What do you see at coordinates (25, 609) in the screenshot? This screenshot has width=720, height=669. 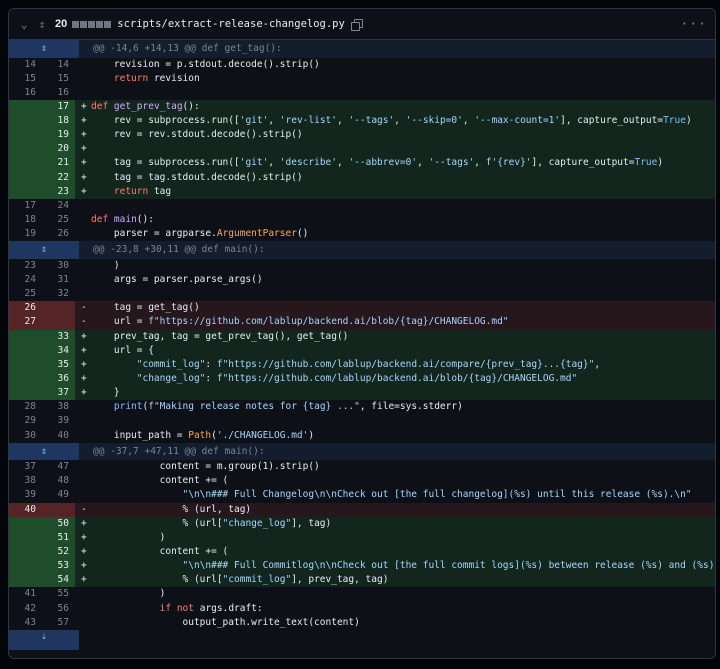 I see `old-line-number: 42` at bounding box center [25, 609].